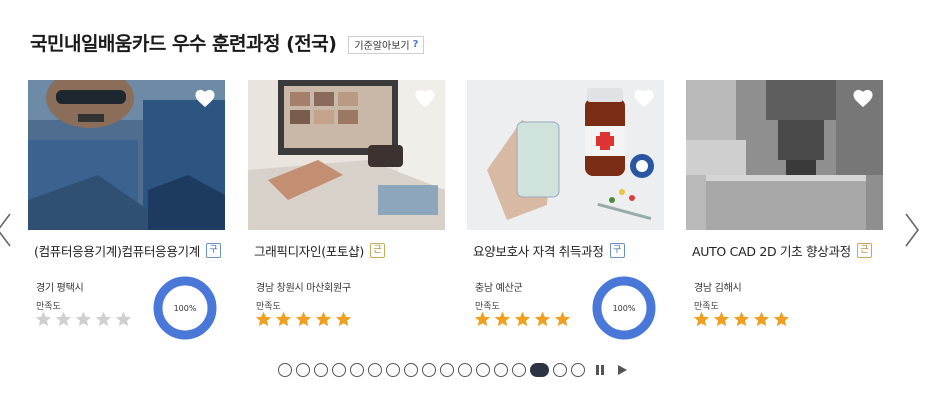 This screenshot has width=951, height=415. Describe the element at coordinates (415, 44) in the screenshot. I see `help-icon: ?` at that location.